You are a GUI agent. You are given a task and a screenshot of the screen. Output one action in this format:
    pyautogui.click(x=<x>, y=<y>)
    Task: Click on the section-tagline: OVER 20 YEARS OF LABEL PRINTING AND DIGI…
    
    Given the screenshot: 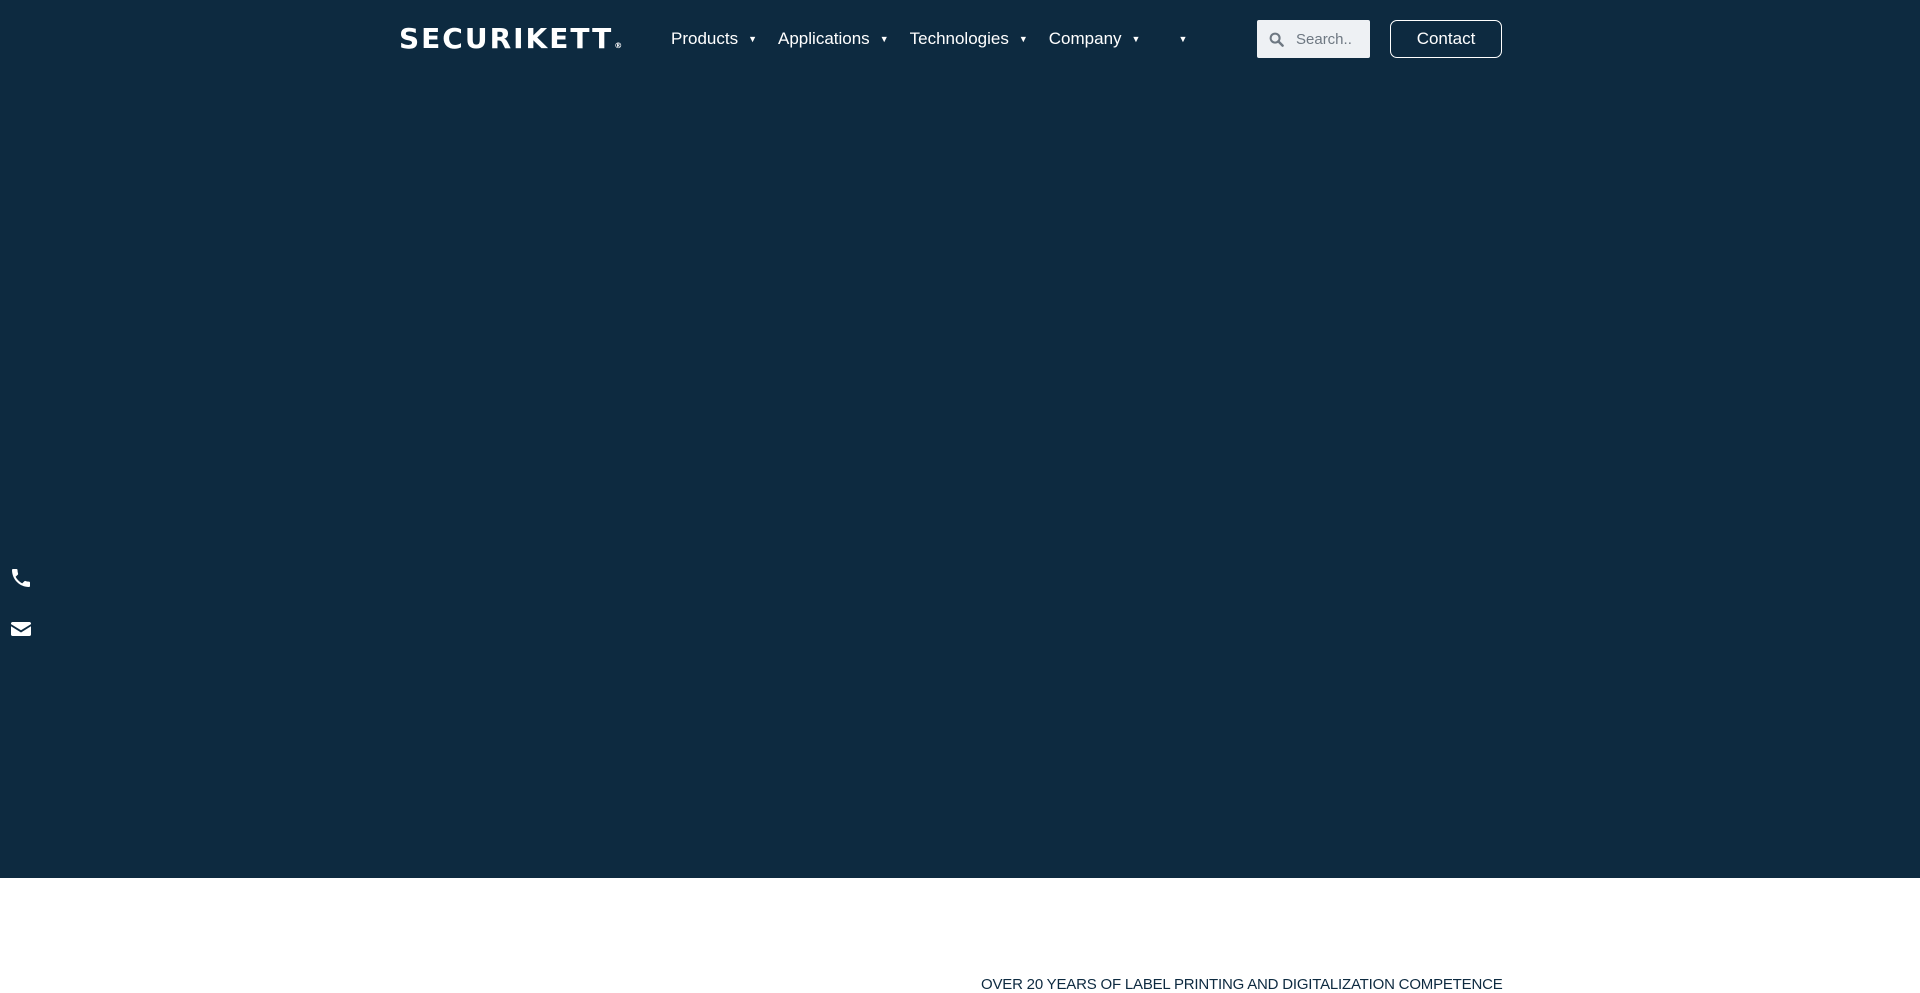 What is the action you would take?
    pyautogui.click(x=1242, y=984)
    